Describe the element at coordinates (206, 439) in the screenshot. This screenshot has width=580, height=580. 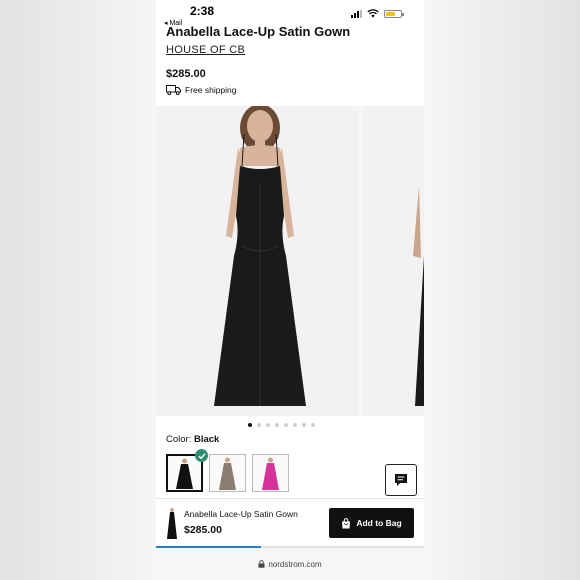
I see `selected-color-name: Black` at that location.